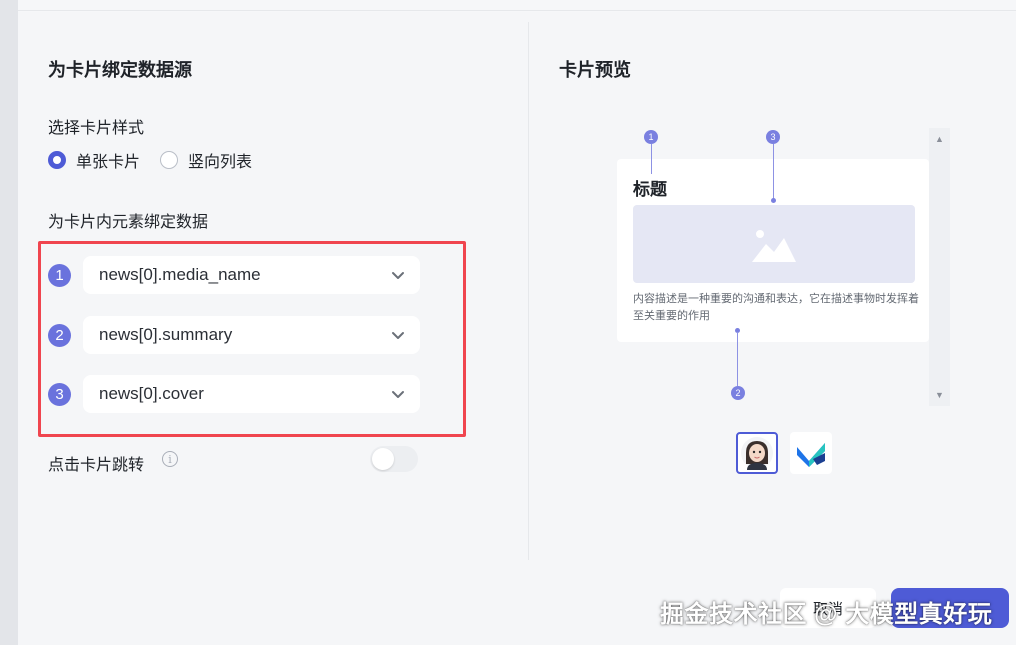 This screenshot has height=645, width=1016. Describe the element at coordinates (9, 322) in the screenshot. I see `left-rail` at that location.